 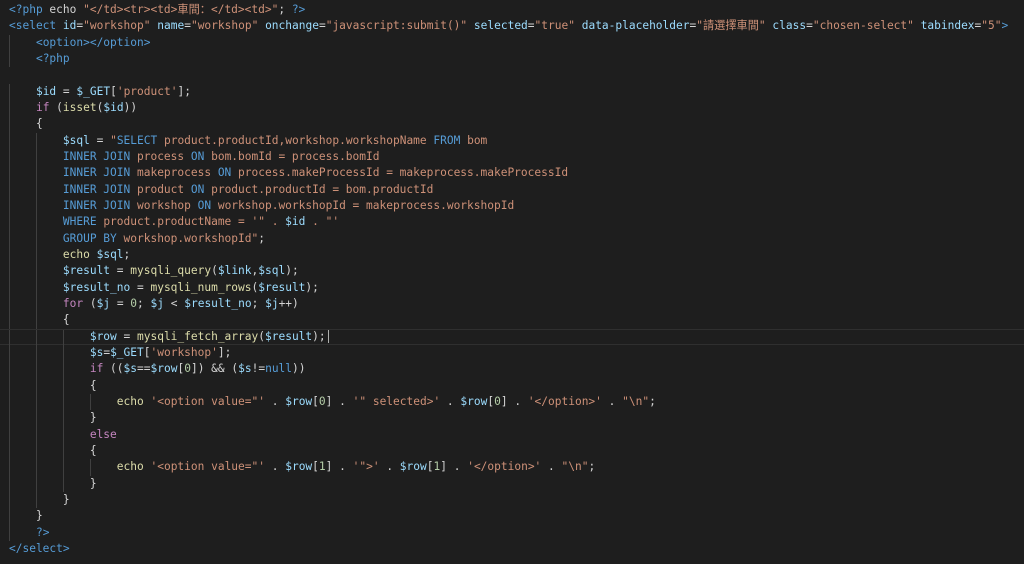 What do you see at coordinates (117, 26) in the screenshot?
I see `code-token: "workshop"` at bounding box center [117, 26].